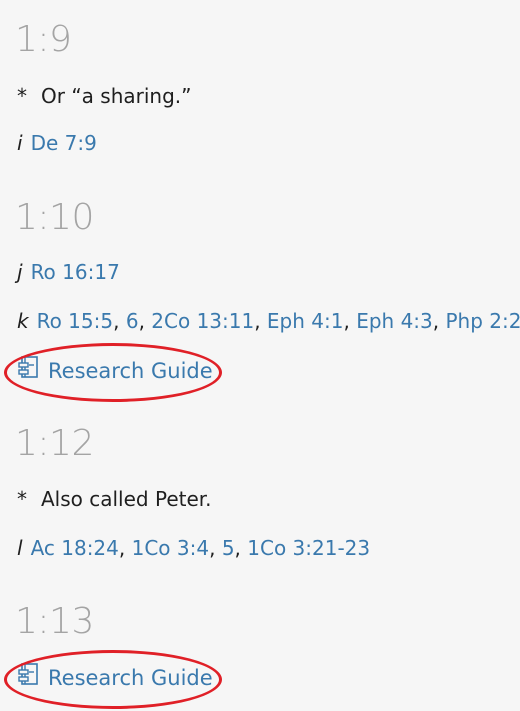 The height and width of the screenshot is (711, 520). What do you see at coordinates (170, 548) in the screenshot?
I see `ref-link: 1Co 3:4` at bounding box center [170, 548].